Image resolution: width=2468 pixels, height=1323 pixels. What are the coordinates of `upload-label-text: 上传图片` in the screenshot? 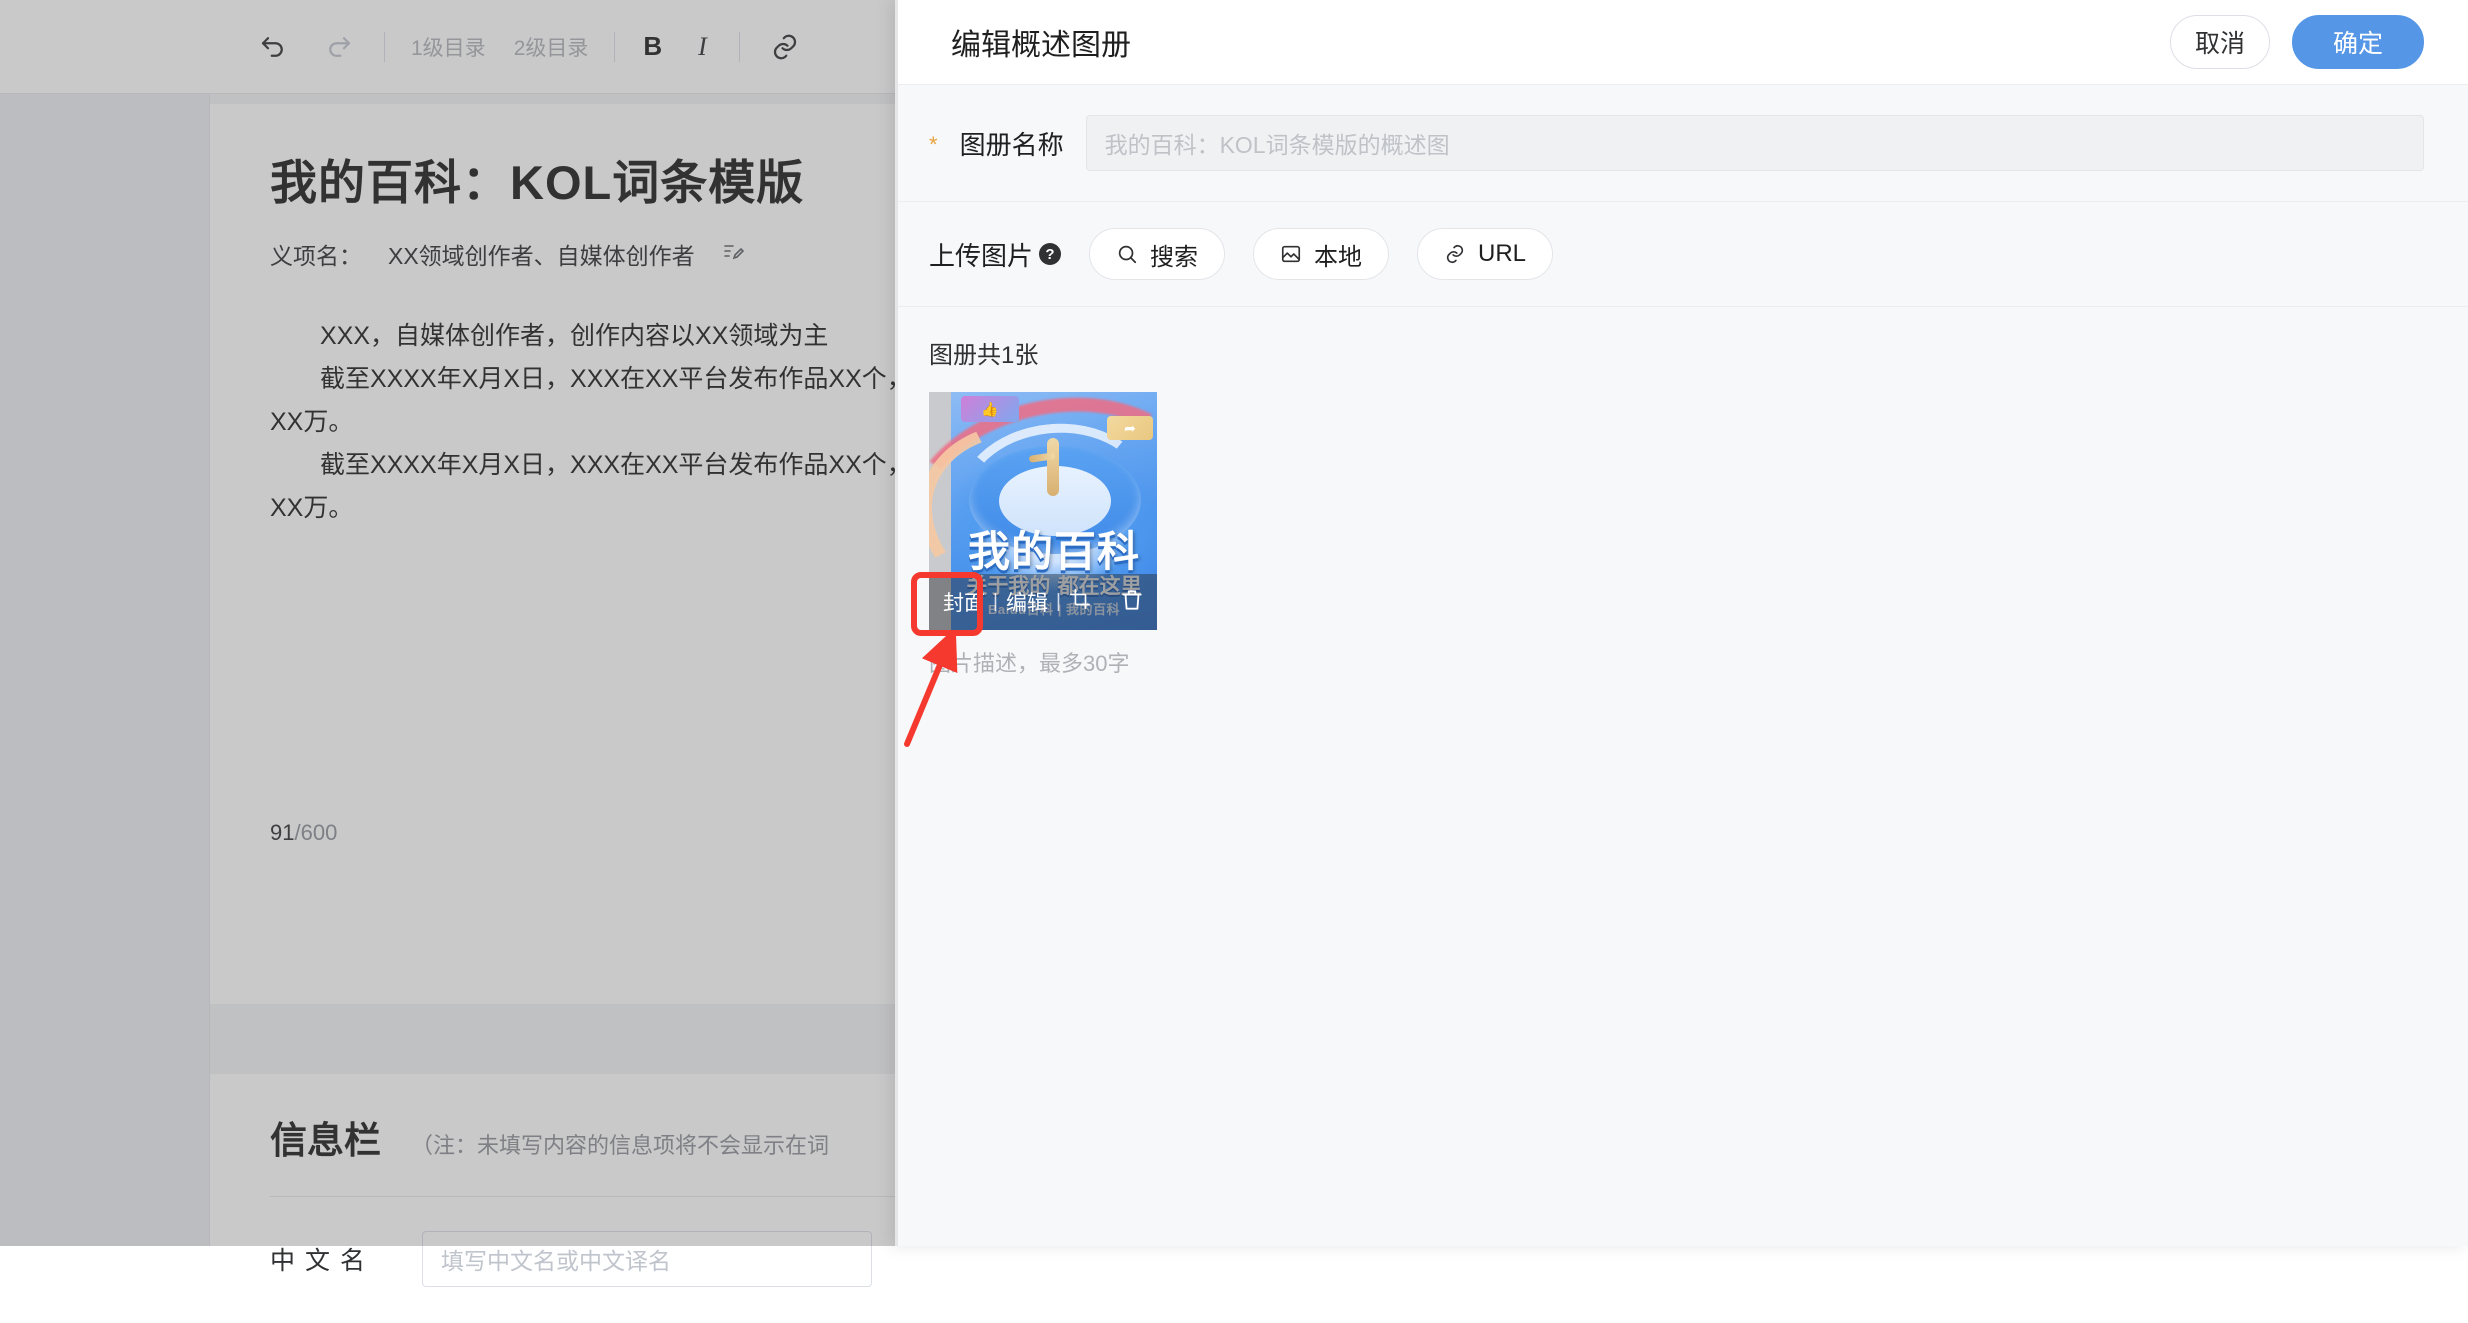 It's located at (981, 254).